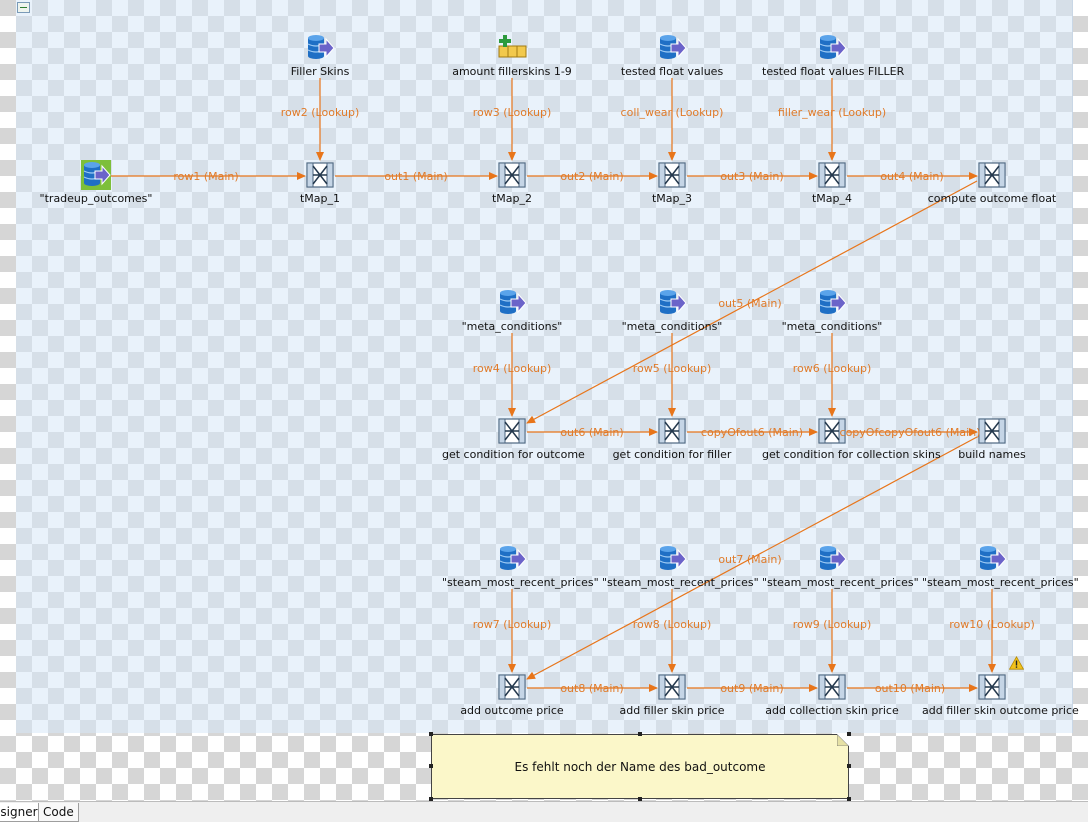 This screenshot has width=1088, height=822. What do you see at coordinates (832, 112) in the screenshot?
I see `connection-label: filler_wear (Lookup)` at bounding box center [832, 112].